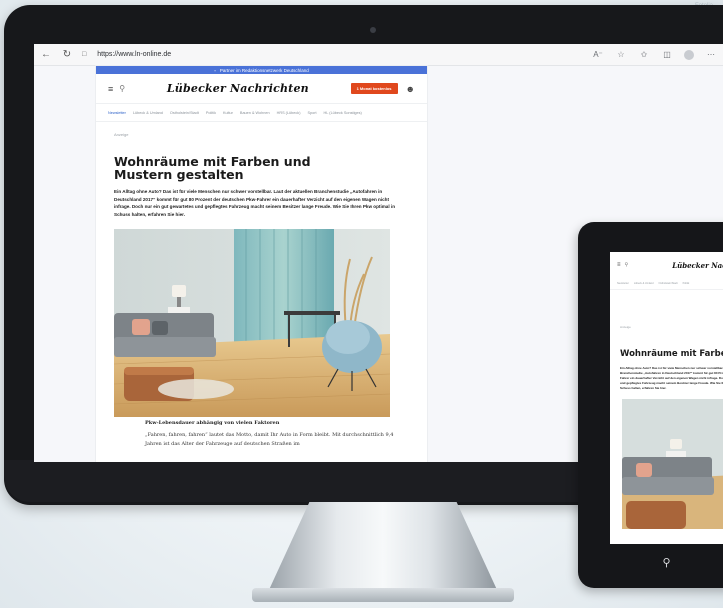 The image size is (723, 608). Describe the element at coordinates (117, 113) in the screenshot. I see `nav-item: Newsletter` at that location.